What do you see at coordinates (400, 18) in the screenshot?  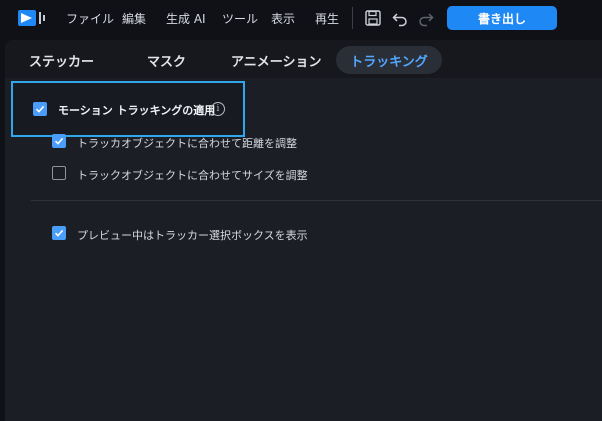 I see `undo-icon` at bounding box center [400, 18].